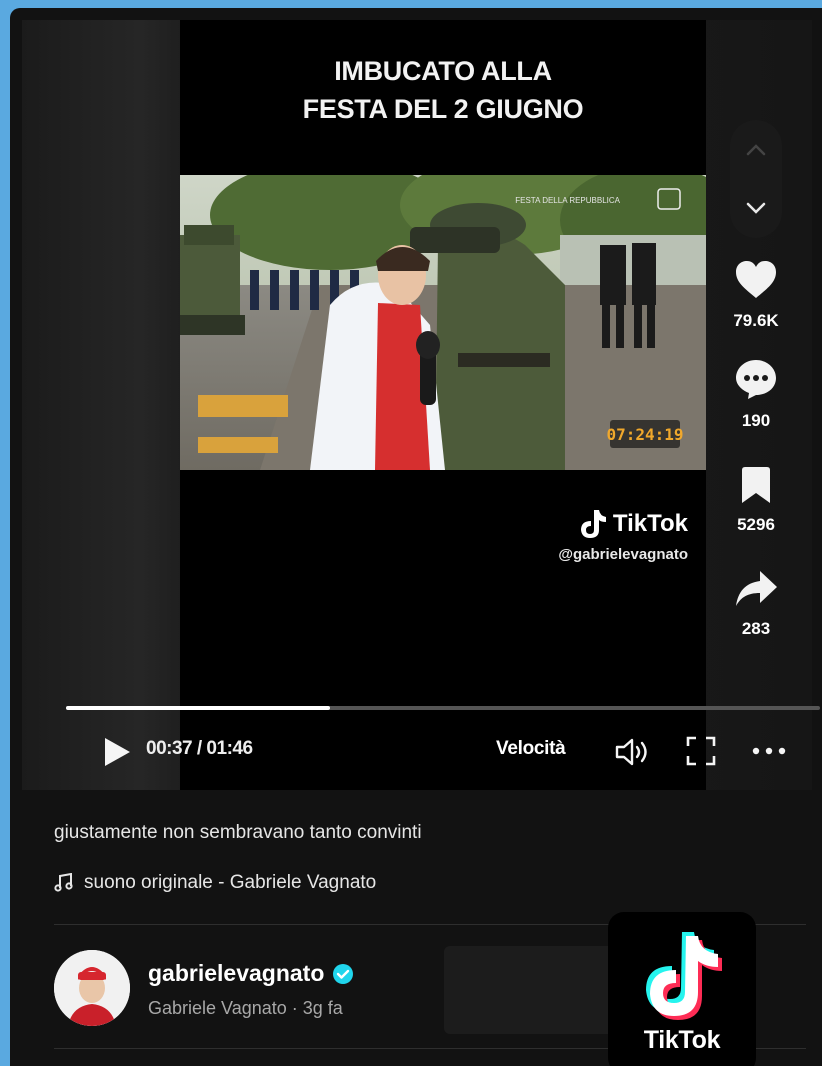 This screenshot has height=1066, width=822. Describe the element at coordinates (63, 882) in the screenshot. I see `music-note-icon` at that location.